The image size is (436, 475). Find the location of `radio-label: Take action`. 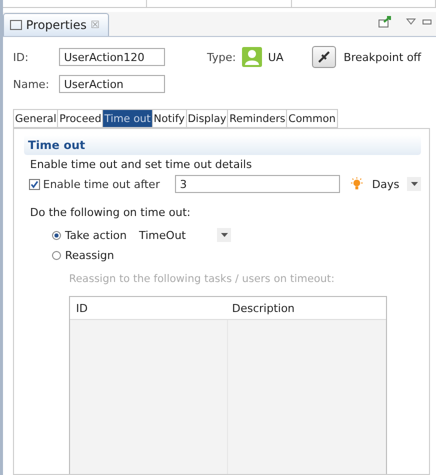

radio-label: Take action is located at coordinates (96, 235).